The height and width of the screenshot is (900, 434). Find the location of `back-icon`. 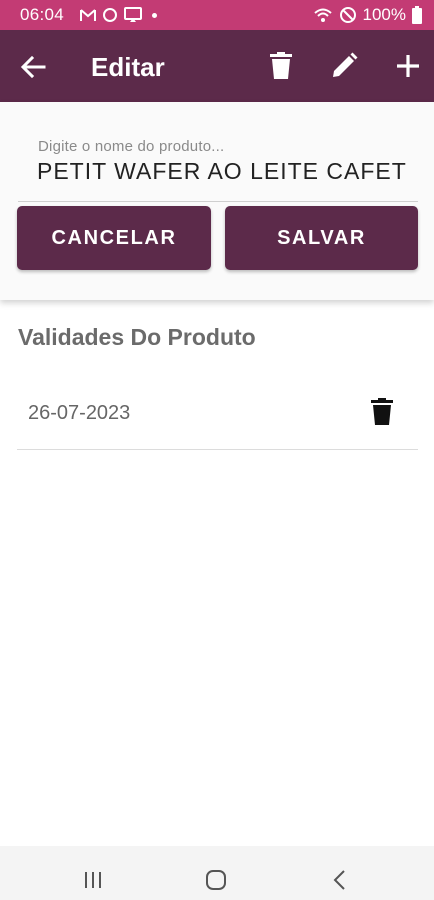

back-icon is located at coordinates (340, 880).